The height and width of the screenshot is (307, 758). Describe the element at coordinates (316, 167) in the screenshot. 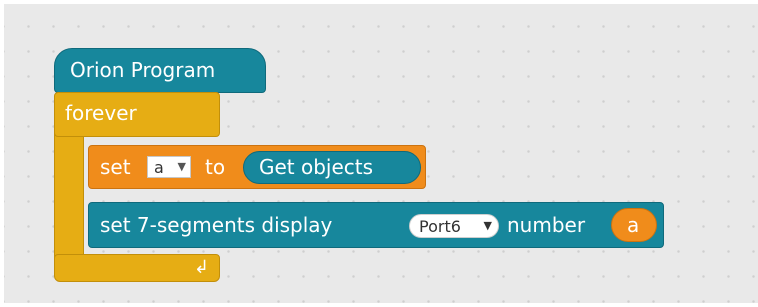

I see `get-objects-label: Get objects` at that location.